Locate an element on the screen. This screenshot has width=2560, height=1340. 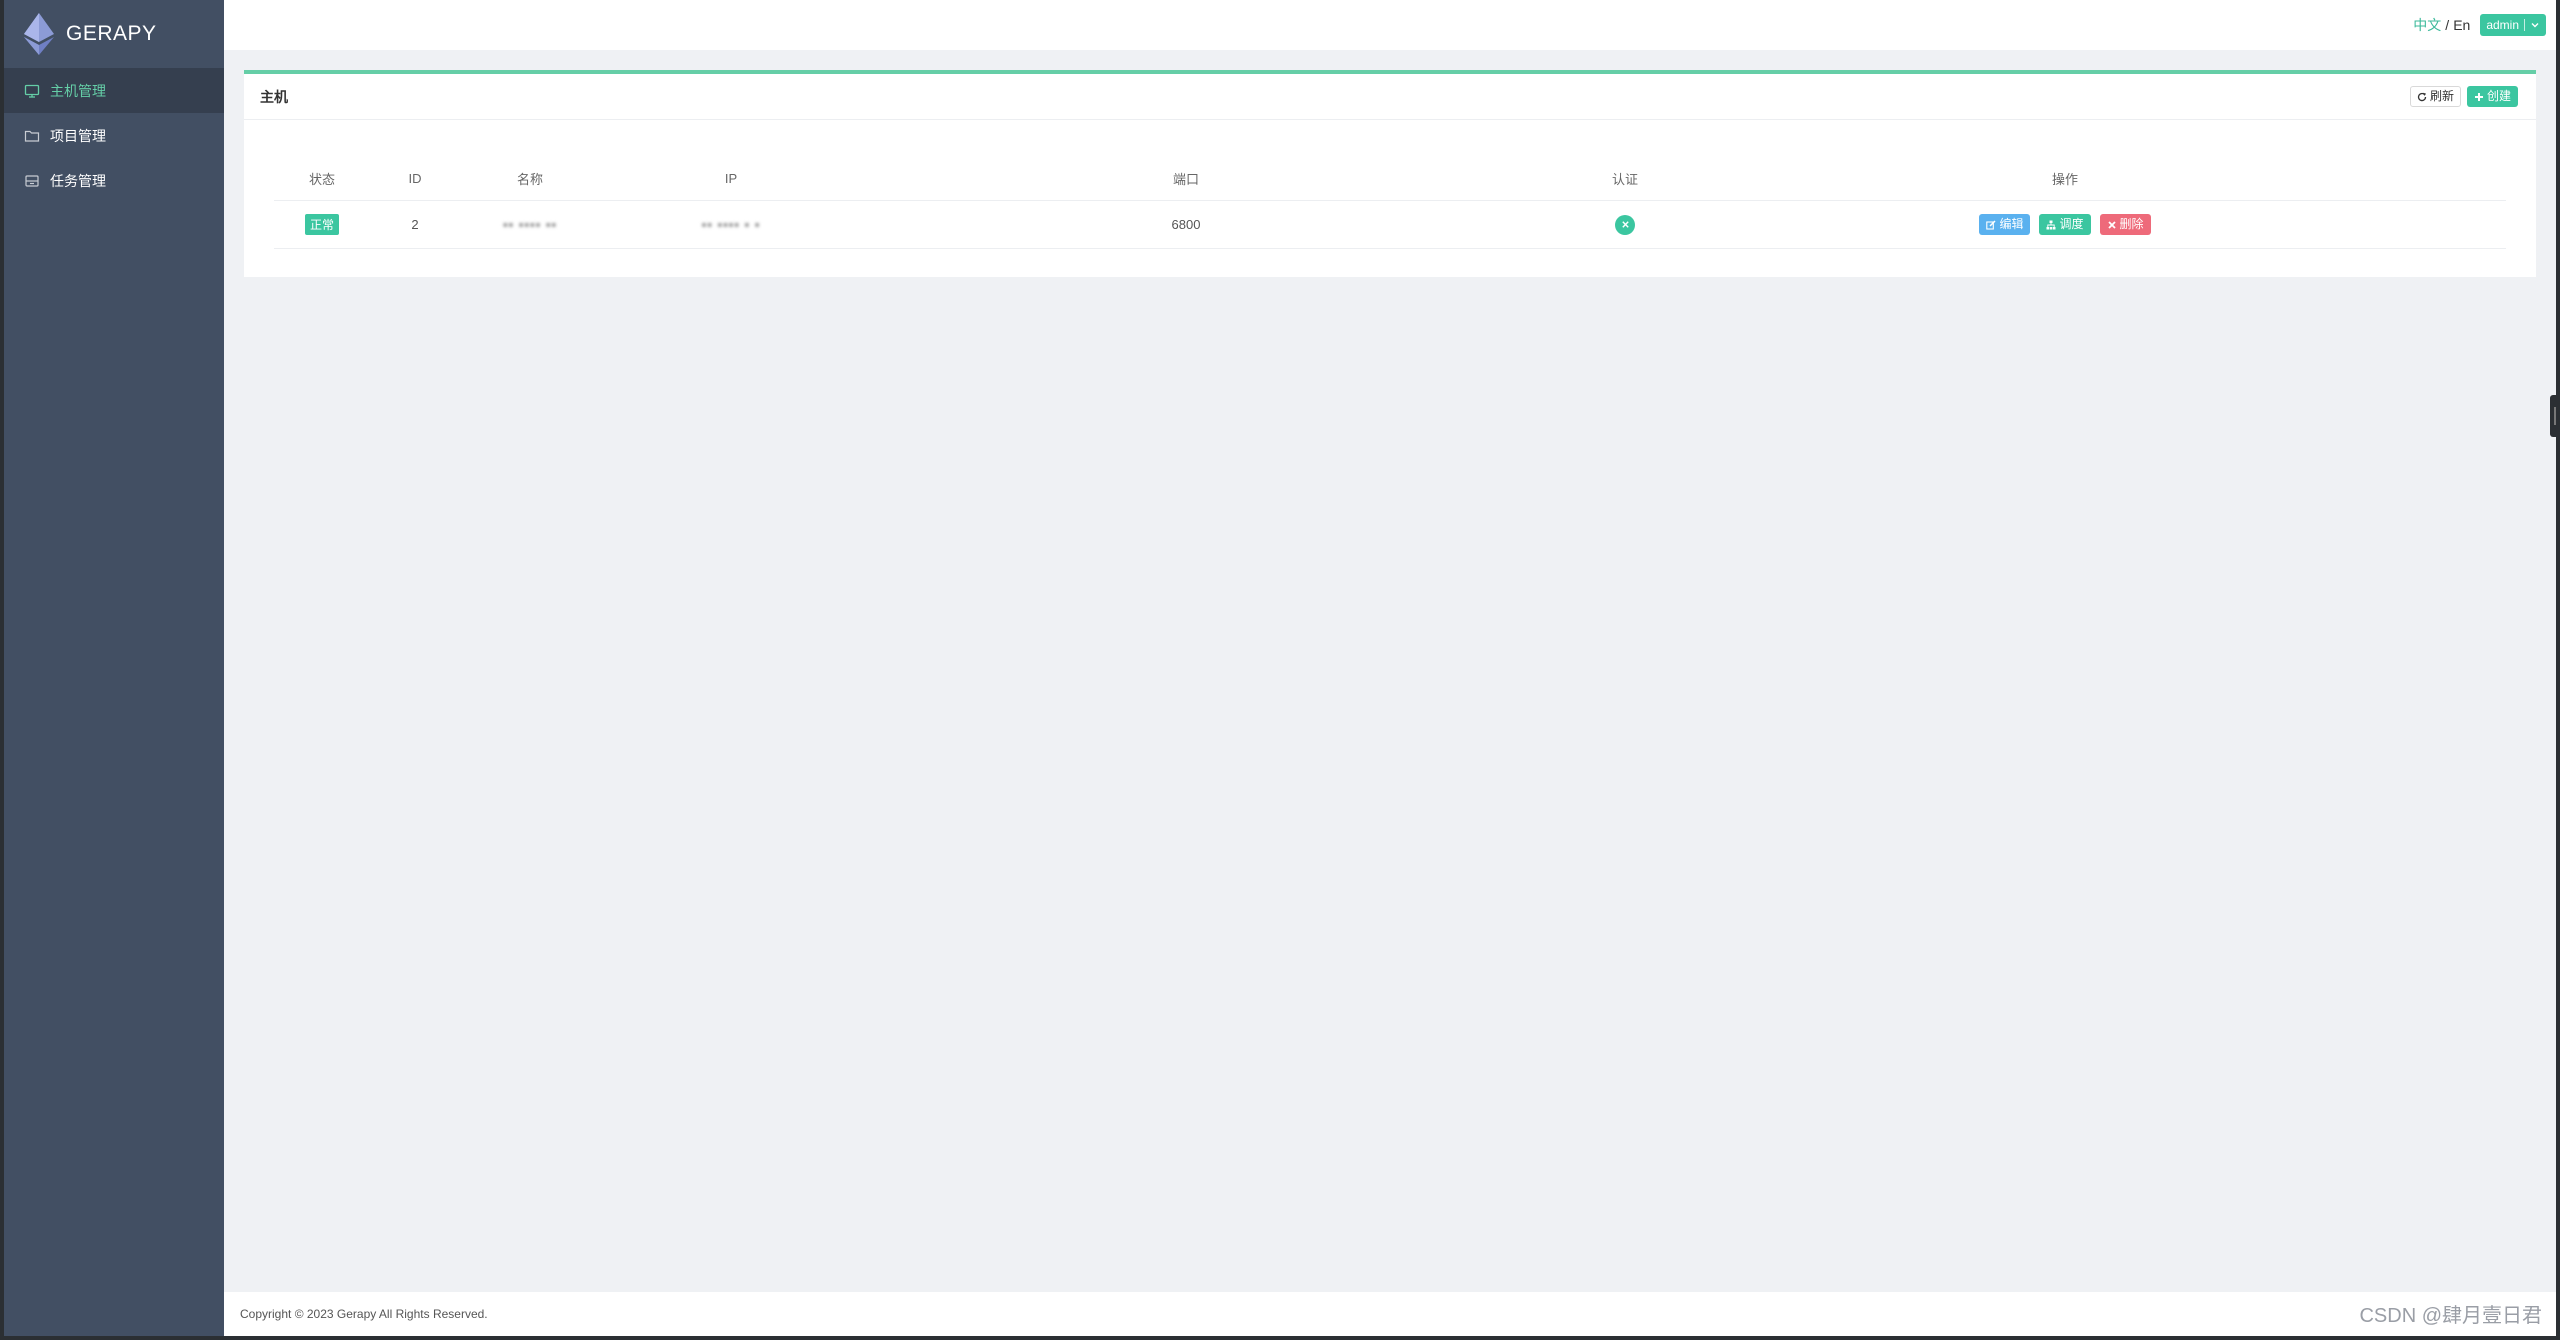
plus-icon is located at coordinates (2478, 96).